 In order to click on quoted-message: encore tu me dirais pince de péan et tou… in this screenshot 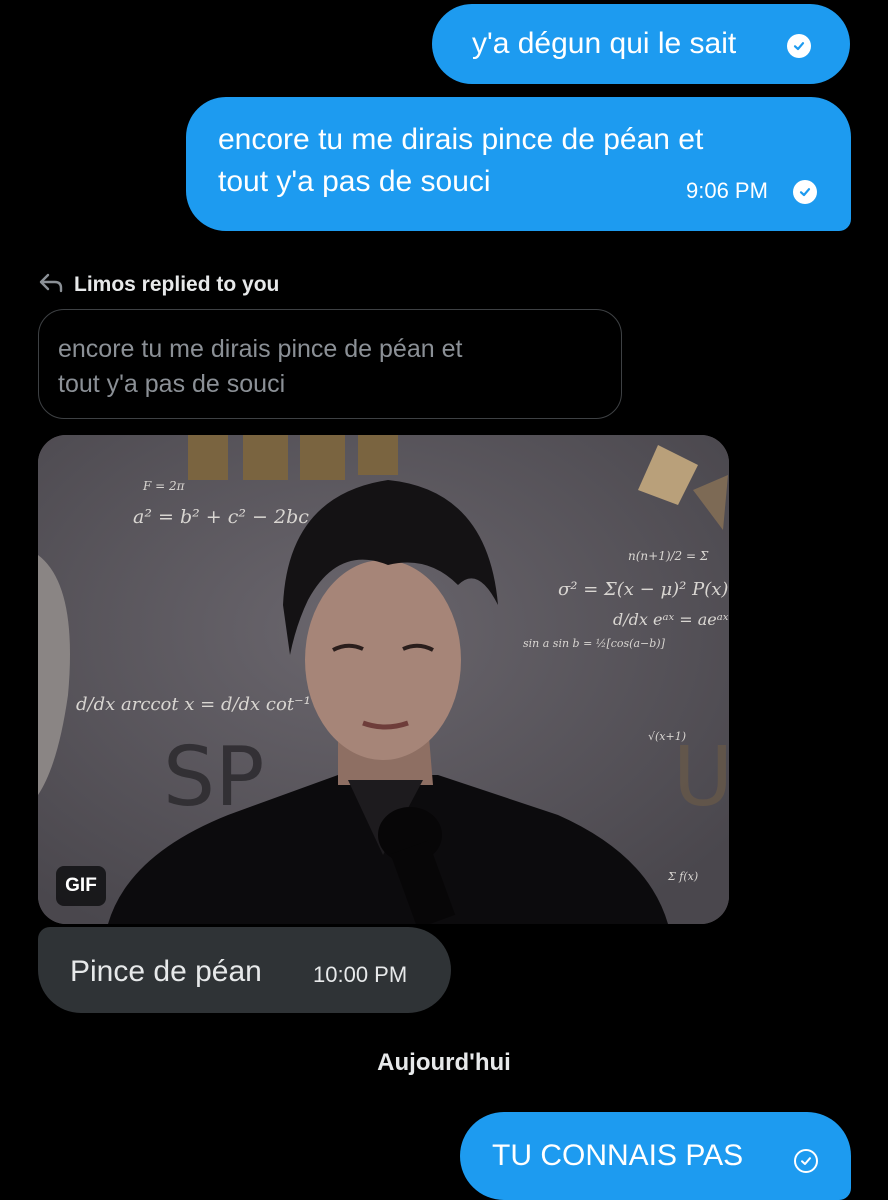, I will do `click(330, 364)`.